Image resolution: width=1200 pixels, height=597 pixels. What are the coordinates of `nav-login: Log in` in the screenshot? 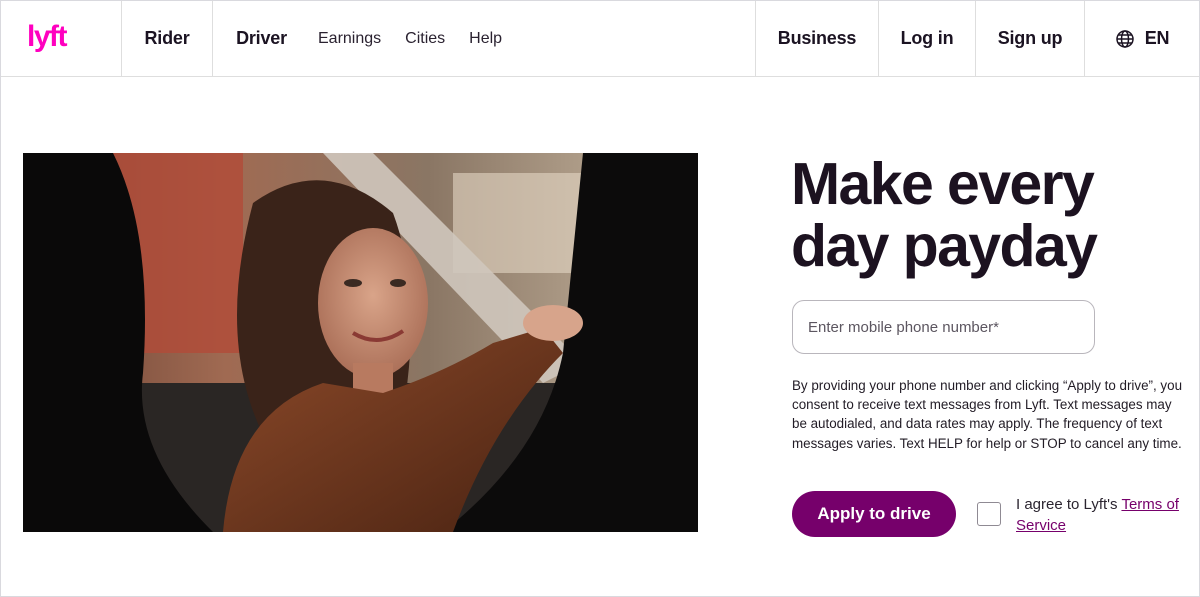 It's located at (927, 38).